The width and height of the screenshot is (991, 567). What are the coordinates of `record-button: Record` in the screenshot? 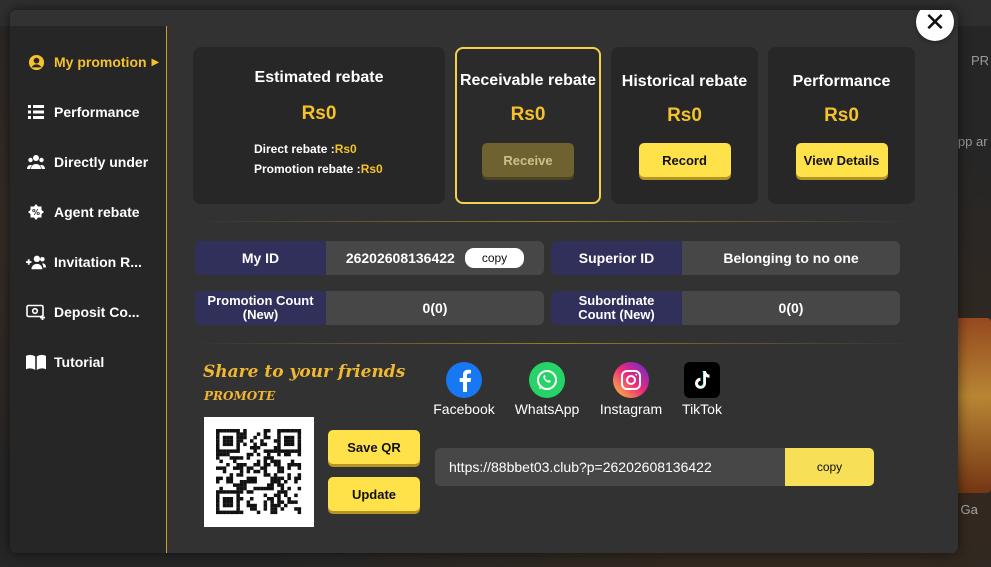 It's located at (684, 160).